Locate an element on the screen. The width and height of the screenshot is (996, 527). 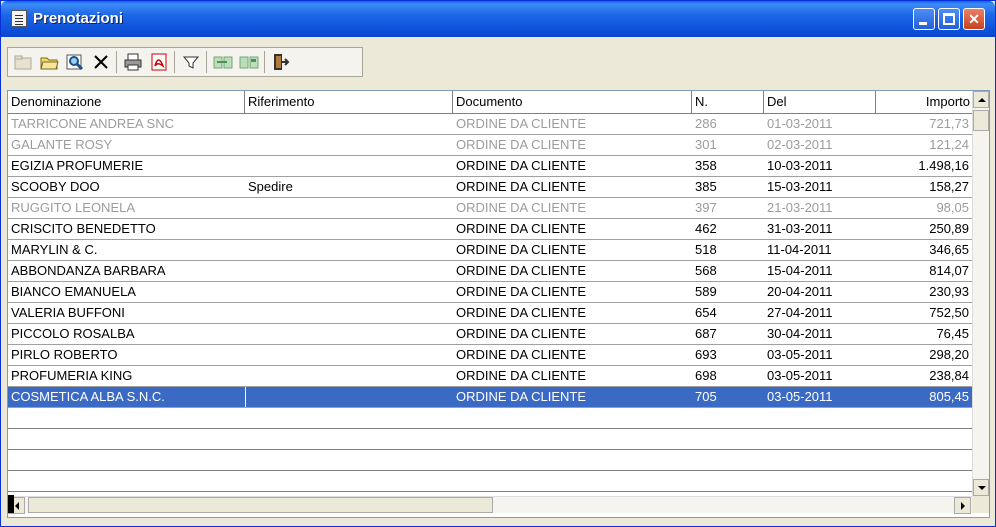
new-record-button is located at coordinates (23, 62).